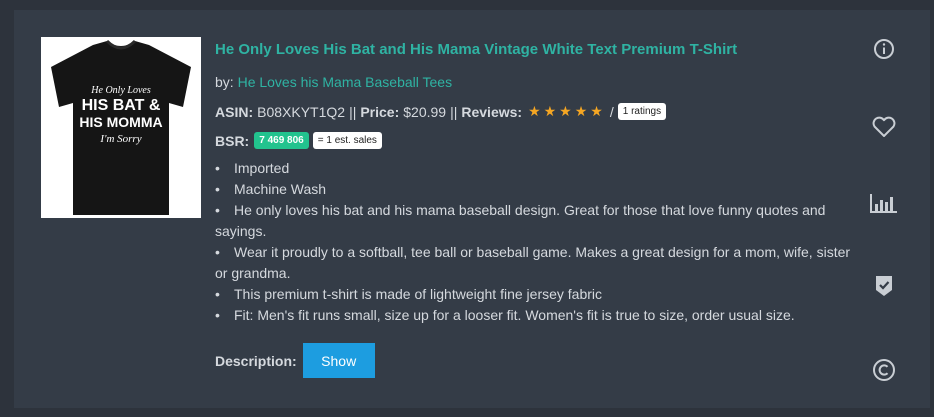 The height and width of the screenshot is (417, 934). Describe the element at coordinates (338, 360) in the screenshot. I see `show-description-button: Show` at that location.